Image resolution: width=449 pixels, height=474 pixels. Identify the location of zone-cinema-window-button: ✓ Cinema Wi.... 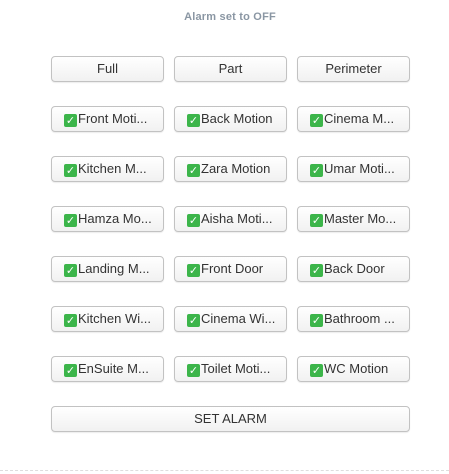
(230, 319).